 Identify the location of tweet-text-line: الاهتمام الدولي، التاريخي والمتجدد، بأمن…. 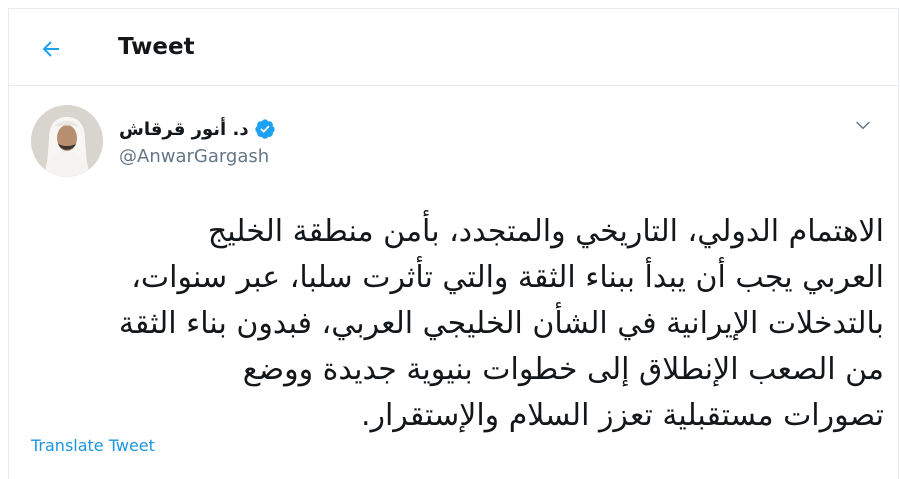
(545, 231).